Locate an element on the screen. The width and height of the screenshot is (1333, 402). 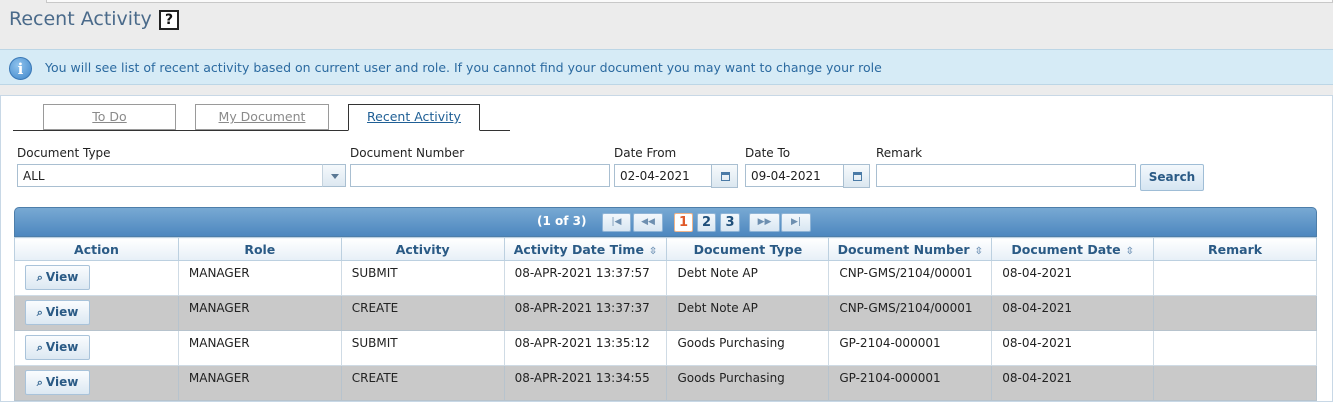
last-page-button: ▶| is located at coordinates (796, 222).